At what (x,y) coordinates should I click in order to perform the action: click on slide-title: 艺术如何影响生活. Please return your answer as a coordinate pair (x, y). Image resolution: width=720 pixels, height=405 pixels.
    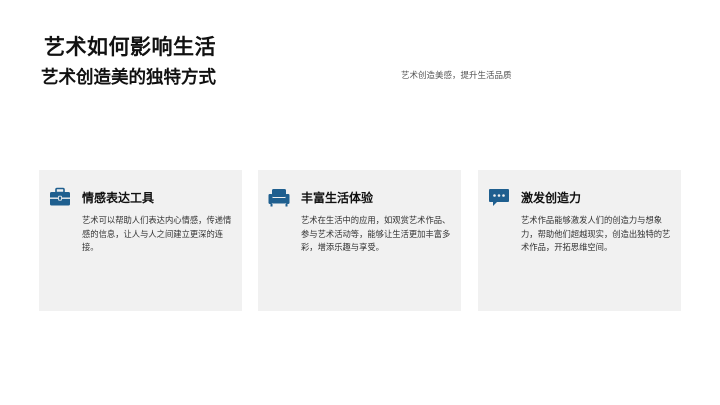
    Looking at the image, I should click on (130, 47).